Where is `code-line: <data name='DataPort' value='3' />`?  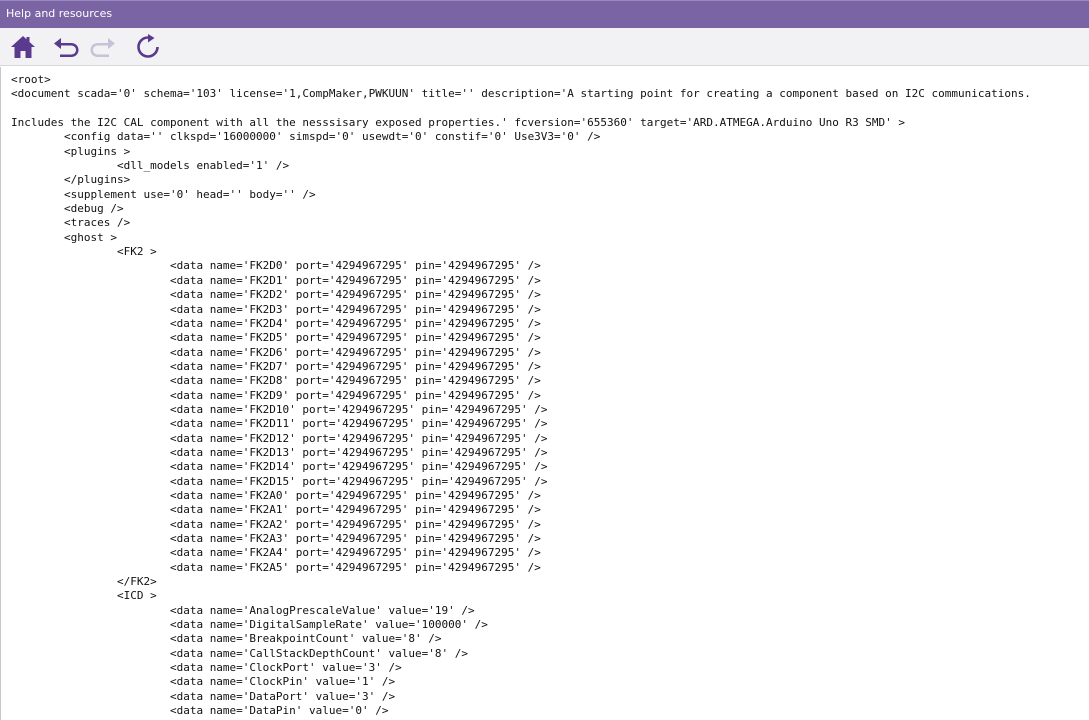
code-line: <data name='DataPort' value='3' /> is located at coordinates (203, 696).